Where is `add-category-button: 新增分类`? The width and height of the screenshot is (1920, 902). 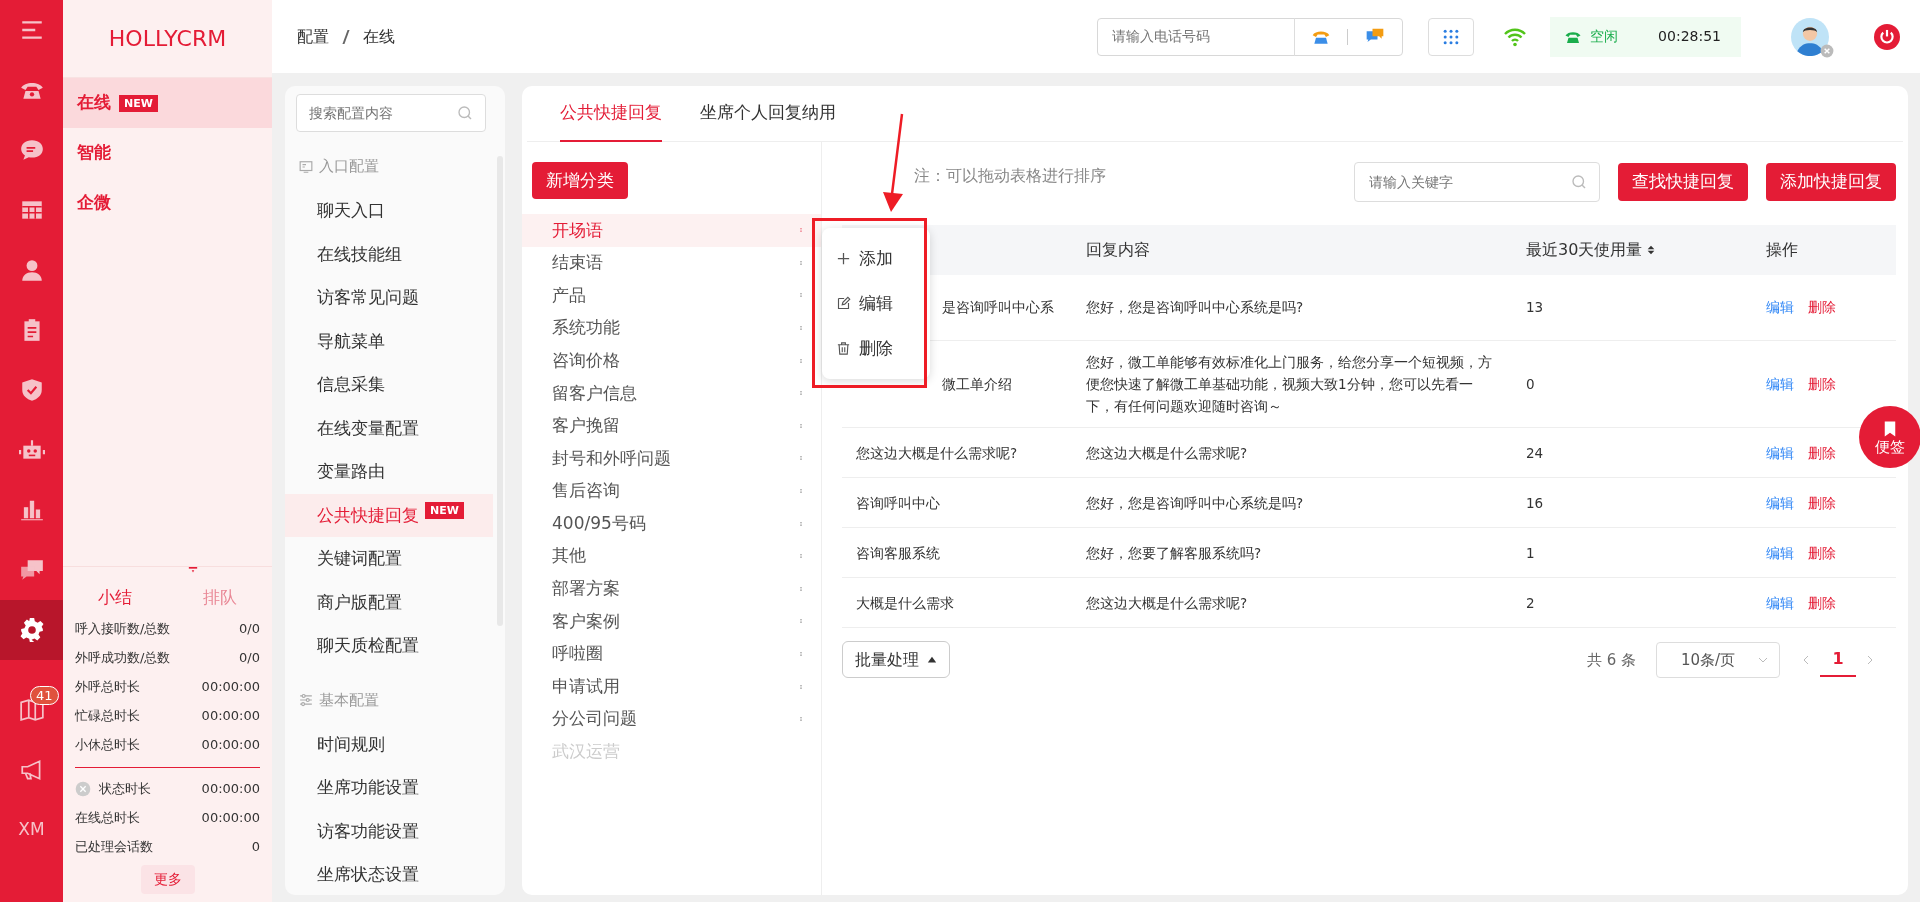
add-category-button: 新增分类 is located at coordinates (580, 180).